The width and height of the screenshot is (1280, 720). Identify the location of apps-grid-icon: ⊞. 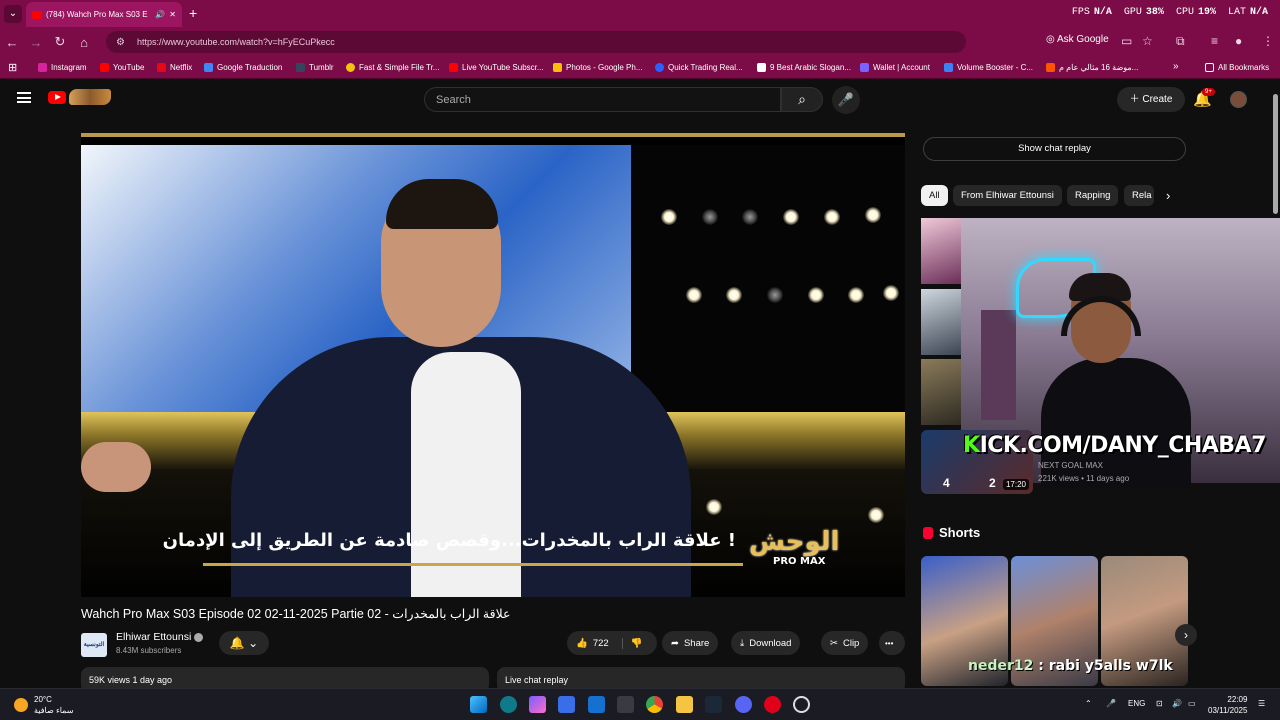
(12, 67).